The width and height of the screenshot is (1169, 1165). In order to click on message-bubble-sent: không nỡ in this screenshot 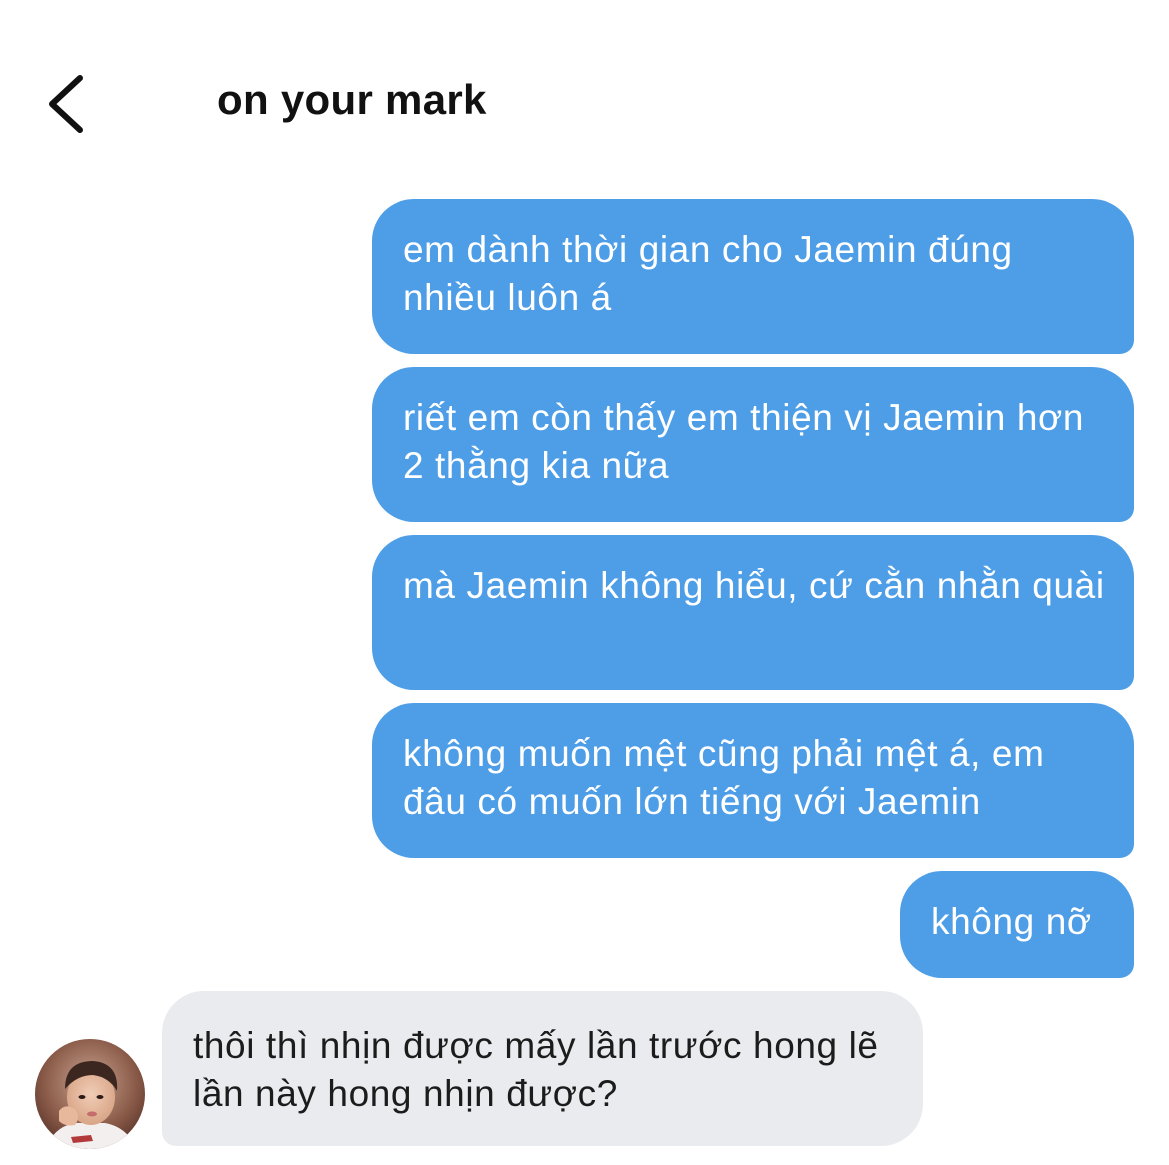, I will do `click(1017, 924)`.